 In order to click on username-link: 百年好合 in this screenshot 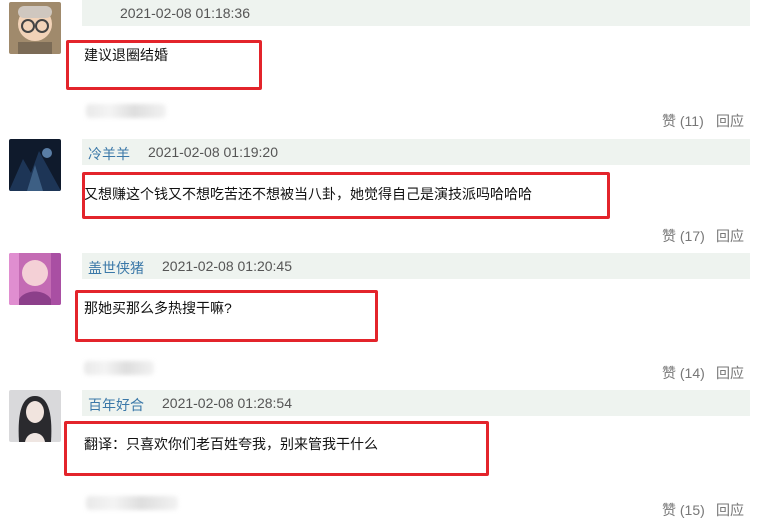, I will do `click(116, 405)`.